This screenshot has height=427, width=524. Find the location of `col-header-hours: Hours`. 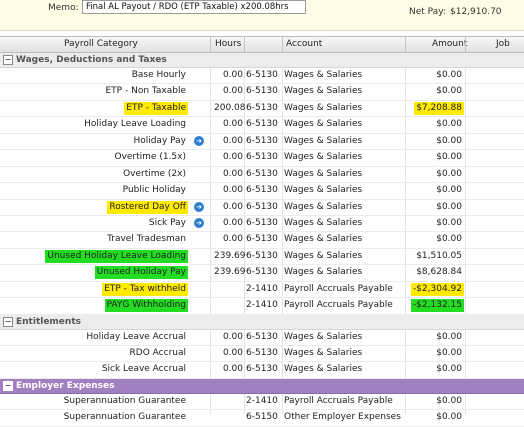

col-header-hours: Hours is located at coordinates (228, 44).